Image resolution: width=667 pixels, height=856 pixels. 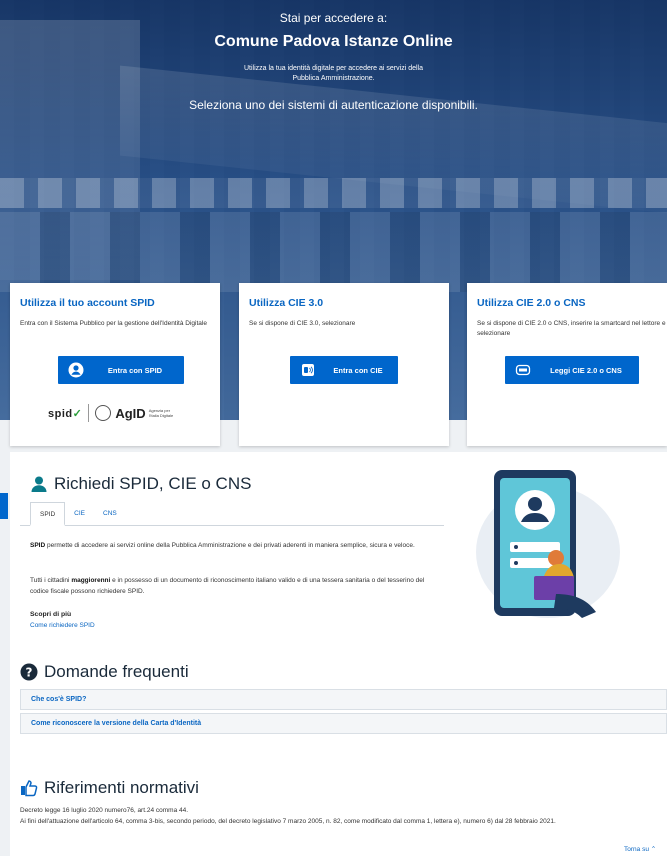 What do you see at coordinates (135, 370) in the screenshot?
I see `enter-spid-label: Entra con SPID` at bounding box center [135, 370].